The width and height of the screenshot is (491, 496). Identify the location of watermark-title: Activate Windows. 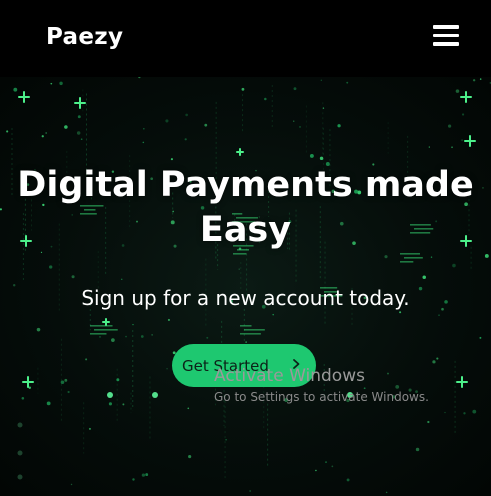
(289, 376).